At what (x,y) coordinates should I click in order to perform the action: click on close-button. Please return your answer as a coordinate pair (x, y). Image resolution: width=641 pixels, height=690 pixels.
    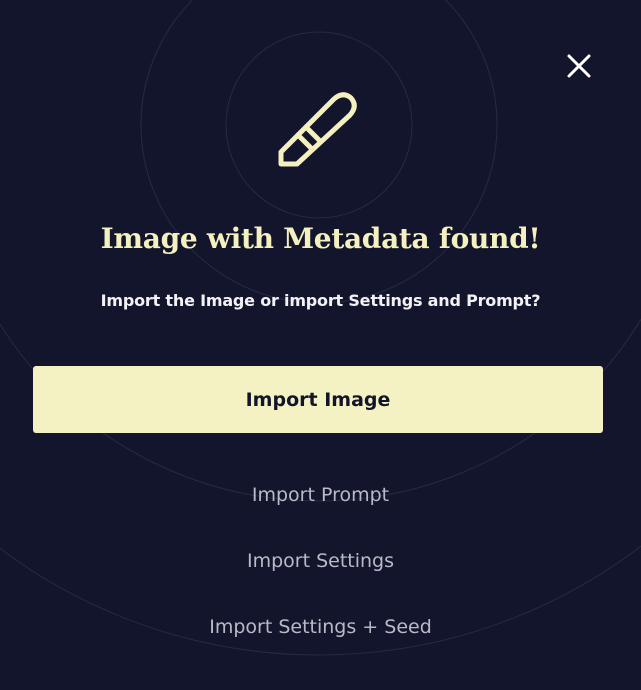
    Looking at the image, I should click on (578, 65).